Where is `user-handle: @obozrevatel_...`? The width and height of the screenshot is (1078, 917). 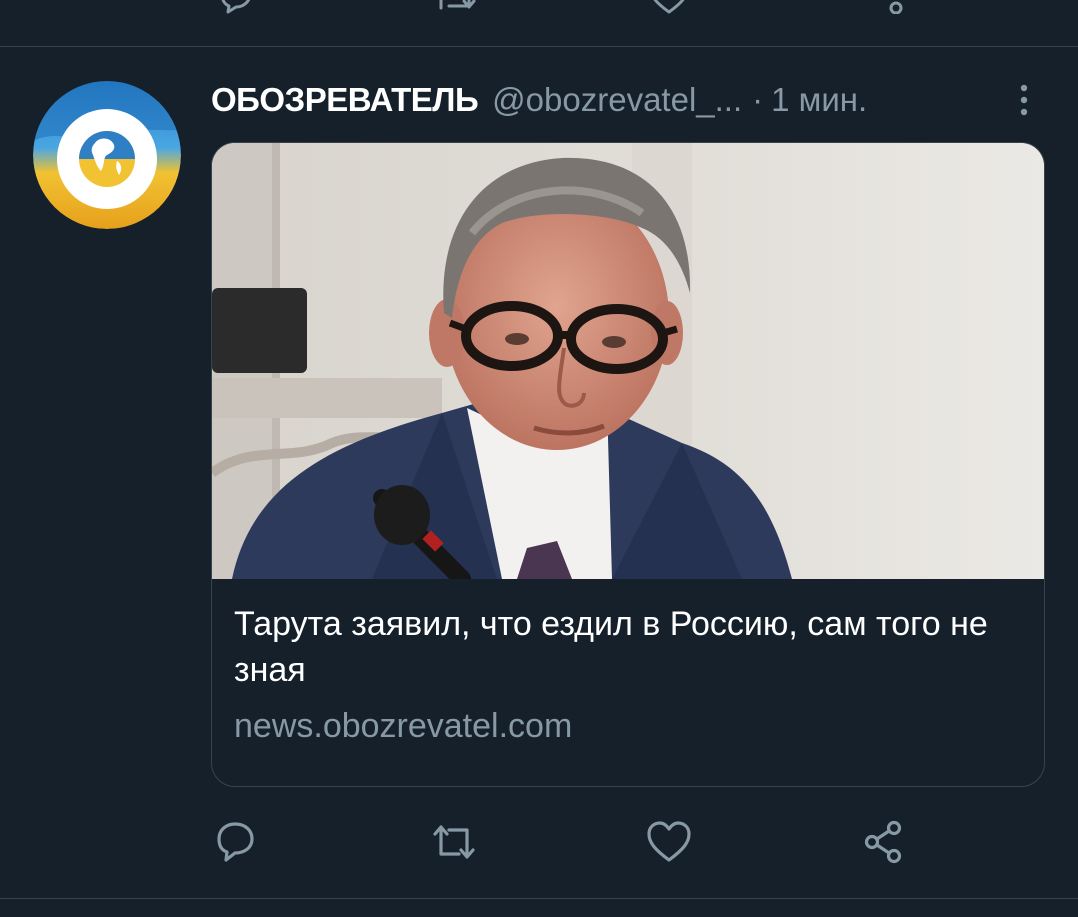 user-handle: @obozrevatel_... is located at coordinates (617, 100).